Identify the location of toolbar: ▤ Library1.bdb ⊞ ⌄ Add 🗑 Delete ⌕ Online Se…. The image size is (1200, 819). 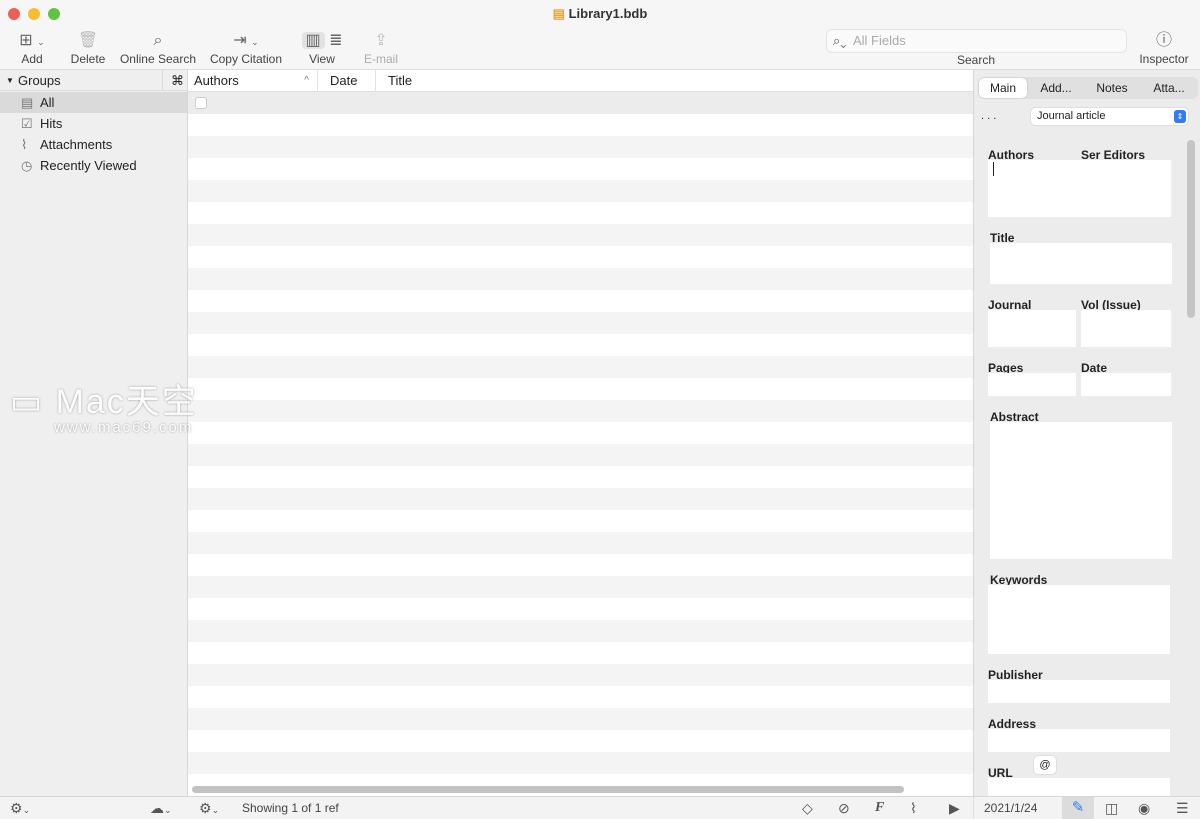
(600, 35).